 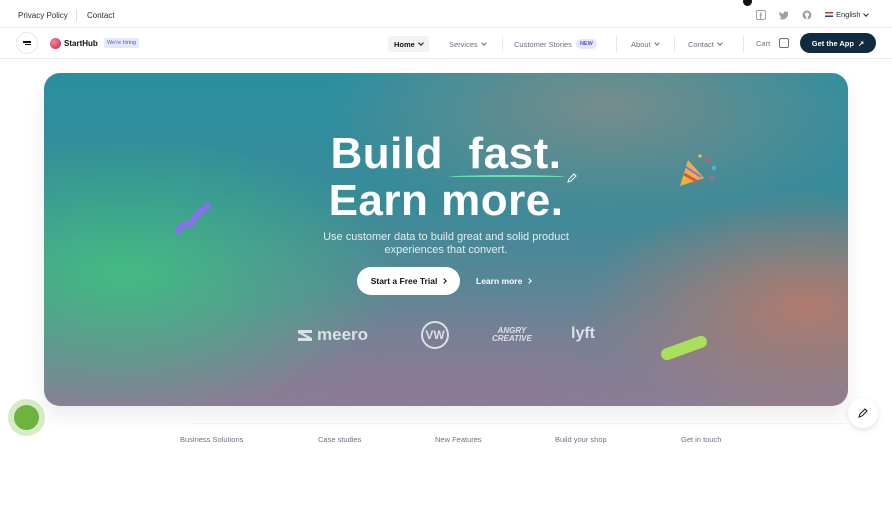 I want to click on start-free-trial-label: Start a Free Trial, so click(x=404, y=281).